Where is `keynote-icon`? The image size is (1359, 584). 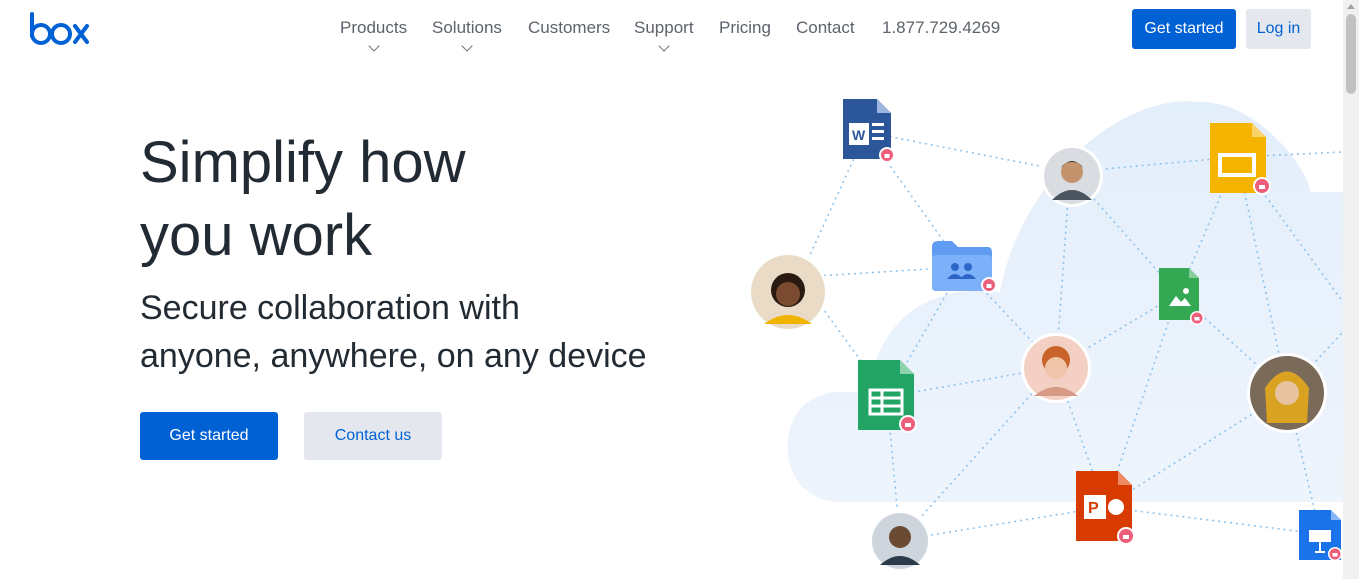
keynote-icon is located at coordinates (1320, 535).